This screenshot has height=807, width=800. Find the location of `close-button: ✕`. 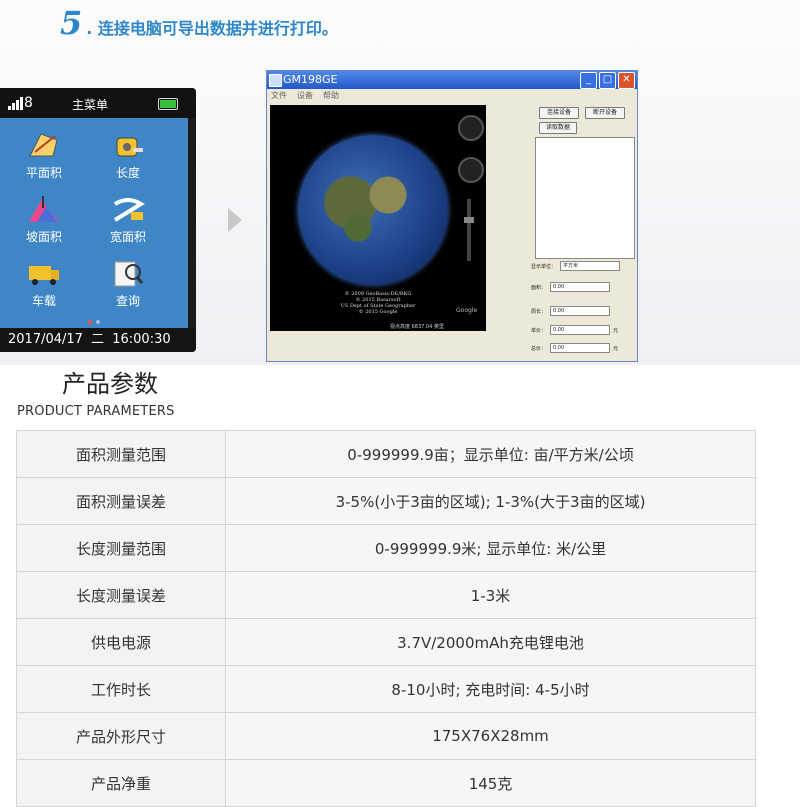

close-button: ✕ is located at coordinates (626, 80).